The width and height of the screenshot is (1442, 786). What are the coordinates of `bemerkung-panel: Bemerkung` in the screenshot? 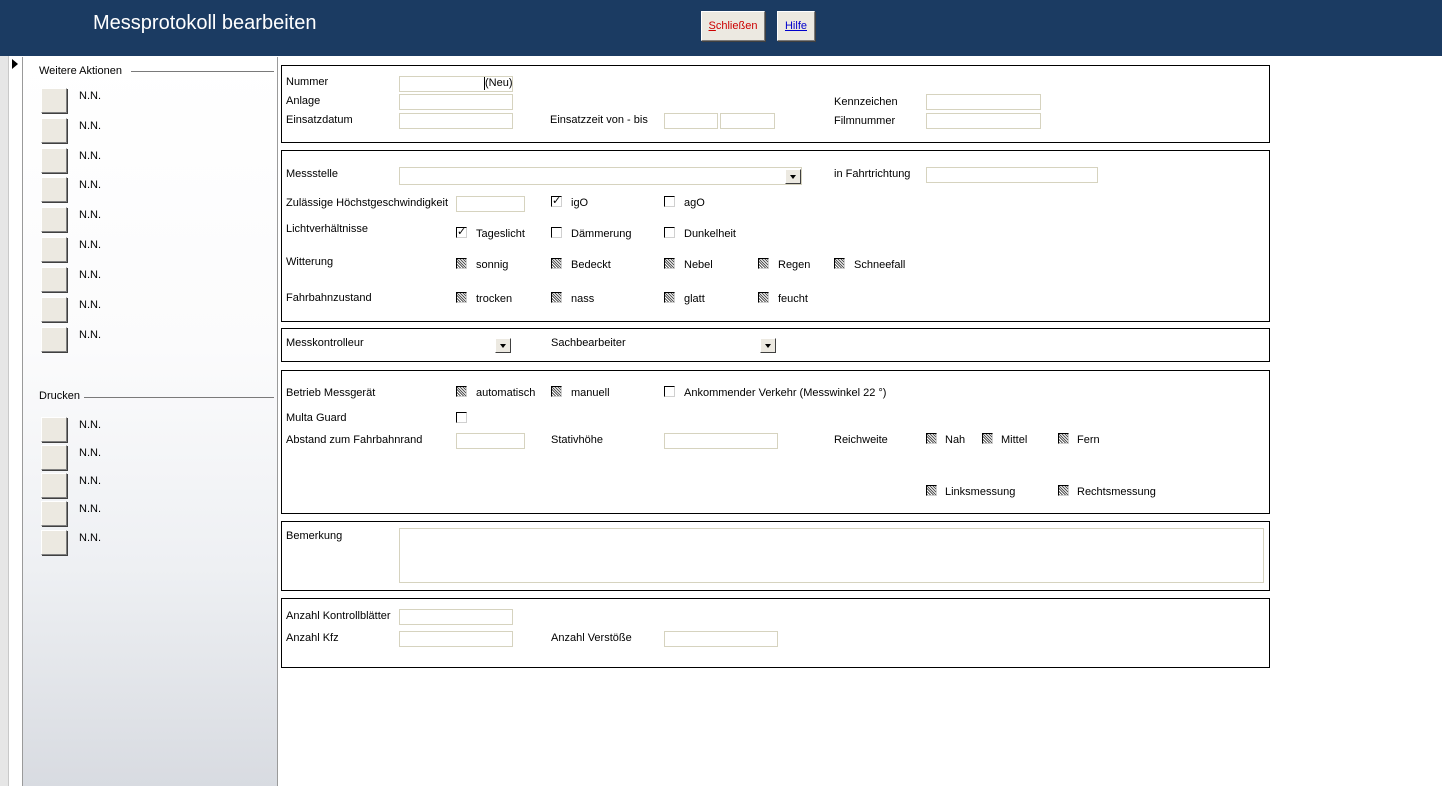 It's located at (775, 556).